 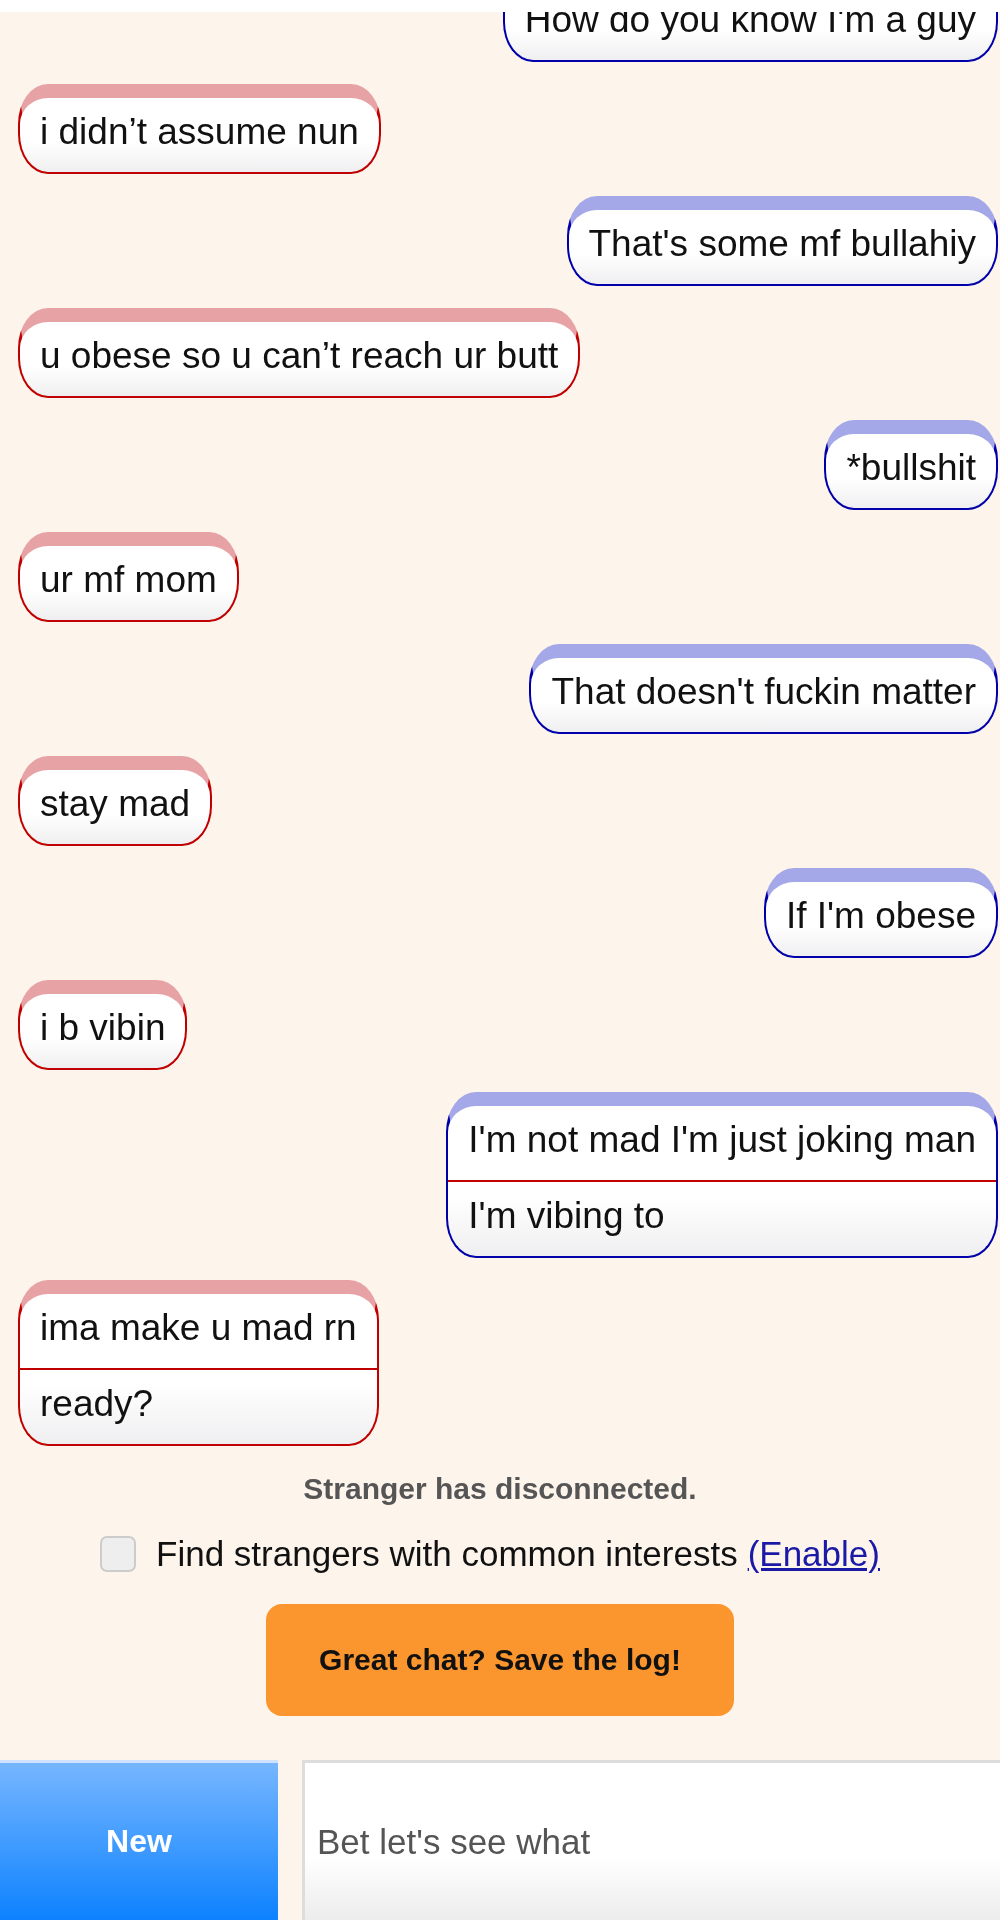 I want to click on message-text: *bullshit, so click(x=911, y=468).